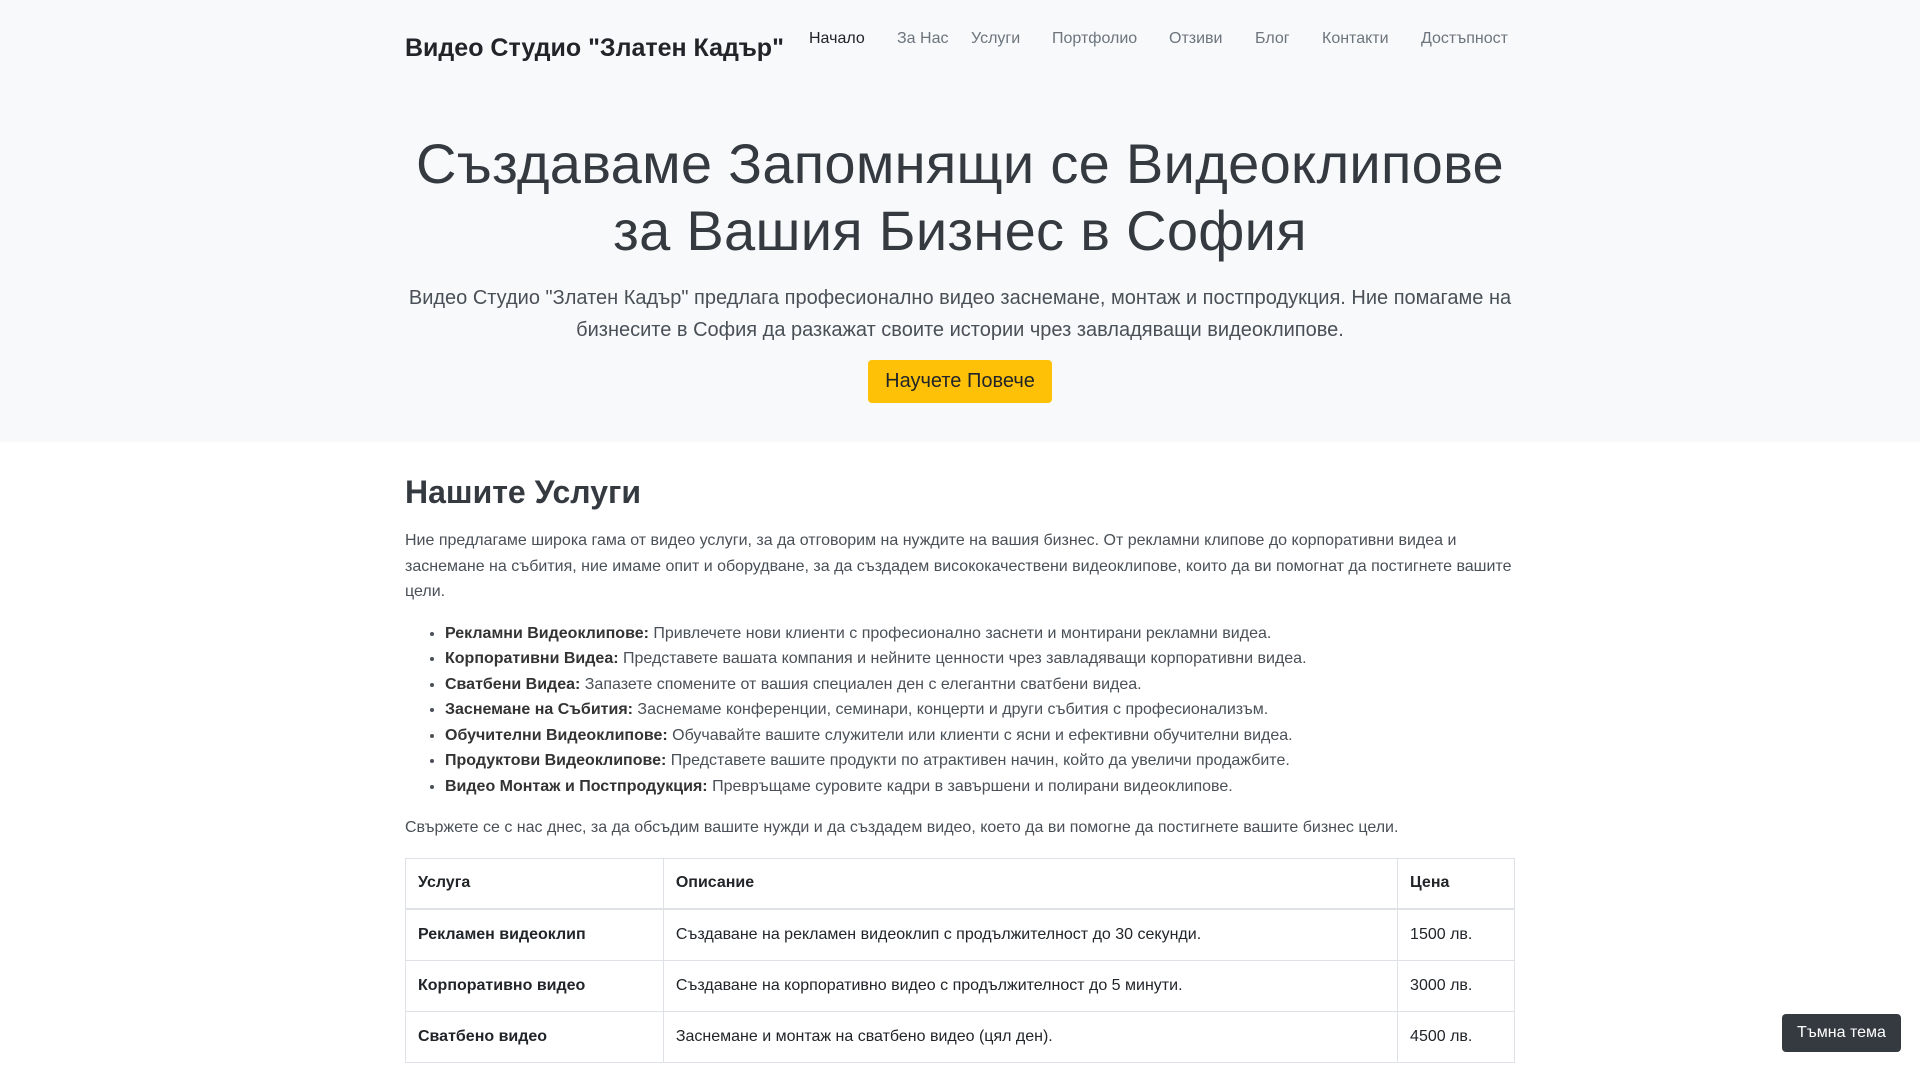  I want to click on learn-more-button: Научете Повече, so click(960, 381).